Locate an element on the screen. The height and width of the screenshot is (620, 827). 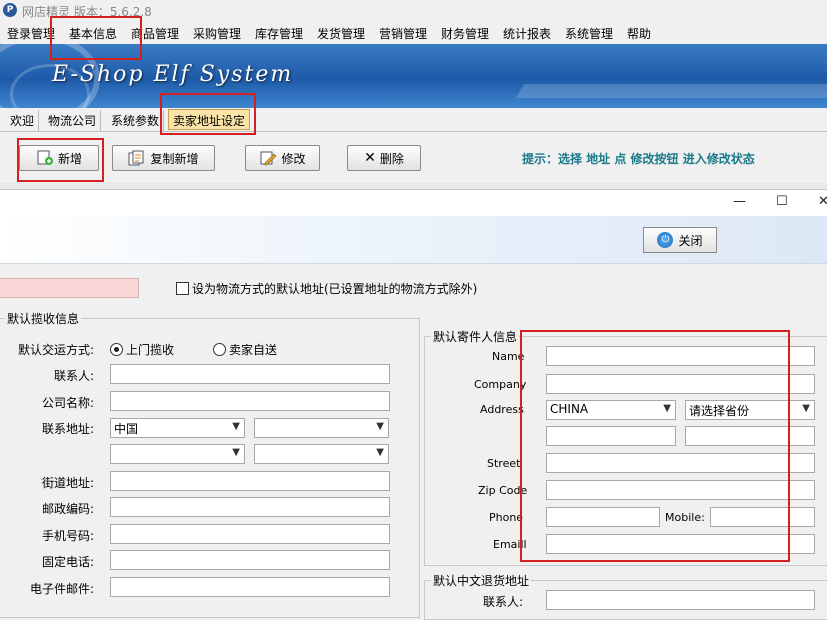
sender-zip-input is located at coordinates (680, 490).